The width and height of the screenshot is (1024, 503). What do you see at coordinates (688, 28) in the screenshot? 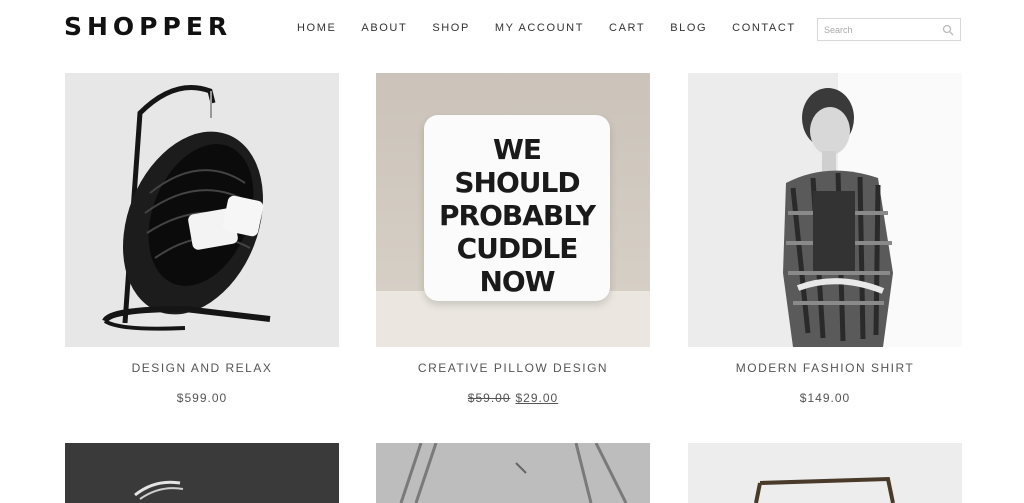
I see `nav-blog: BLOG` at bounding box center [688, 28].